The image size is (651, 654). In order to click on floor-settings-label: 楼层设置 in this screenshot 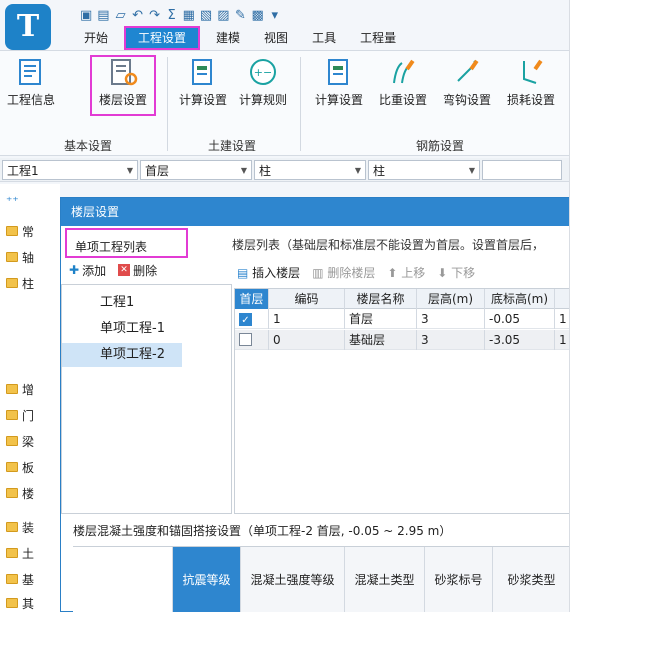, I will do `click(122, 100)`.